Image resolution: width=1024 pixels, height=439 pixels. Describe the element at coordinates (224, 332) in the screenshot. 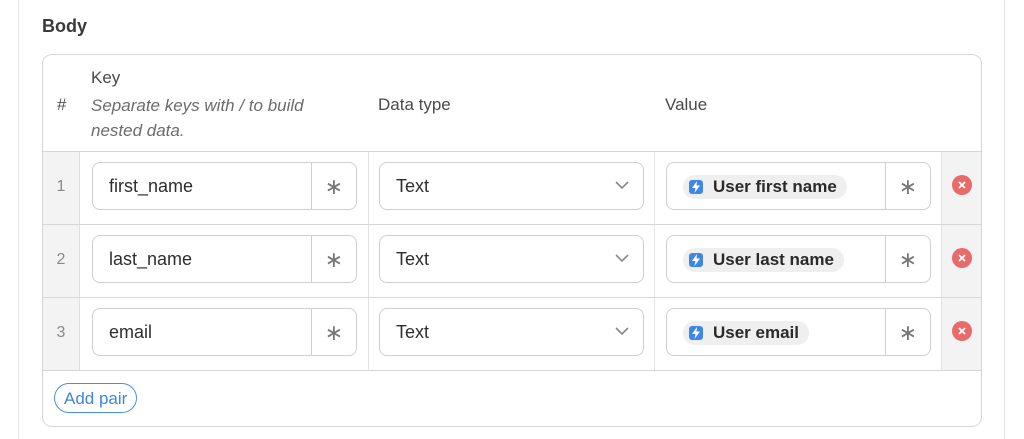

I see `key-input: email ∗` at that location.